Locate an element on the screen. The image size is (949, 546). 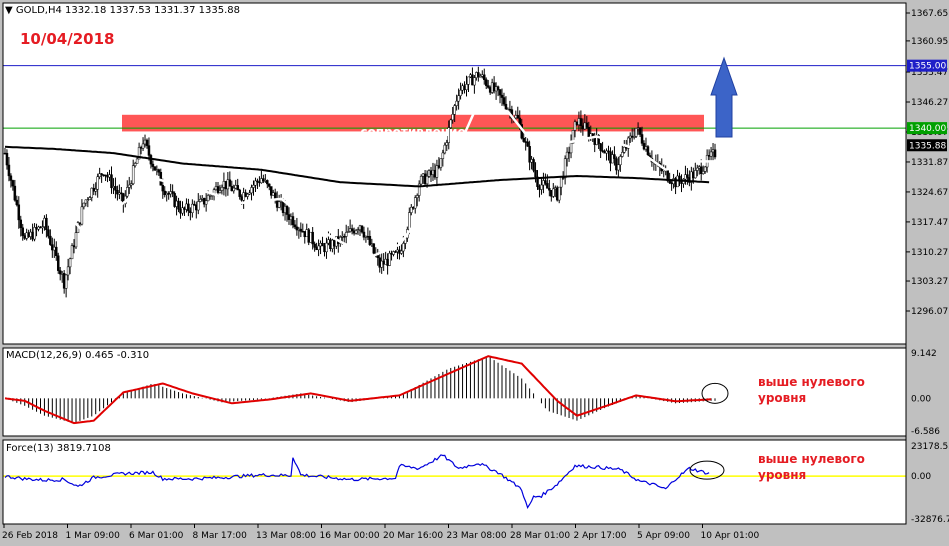
force-tick-label: 0.00 is located at coordinates (921, 477).